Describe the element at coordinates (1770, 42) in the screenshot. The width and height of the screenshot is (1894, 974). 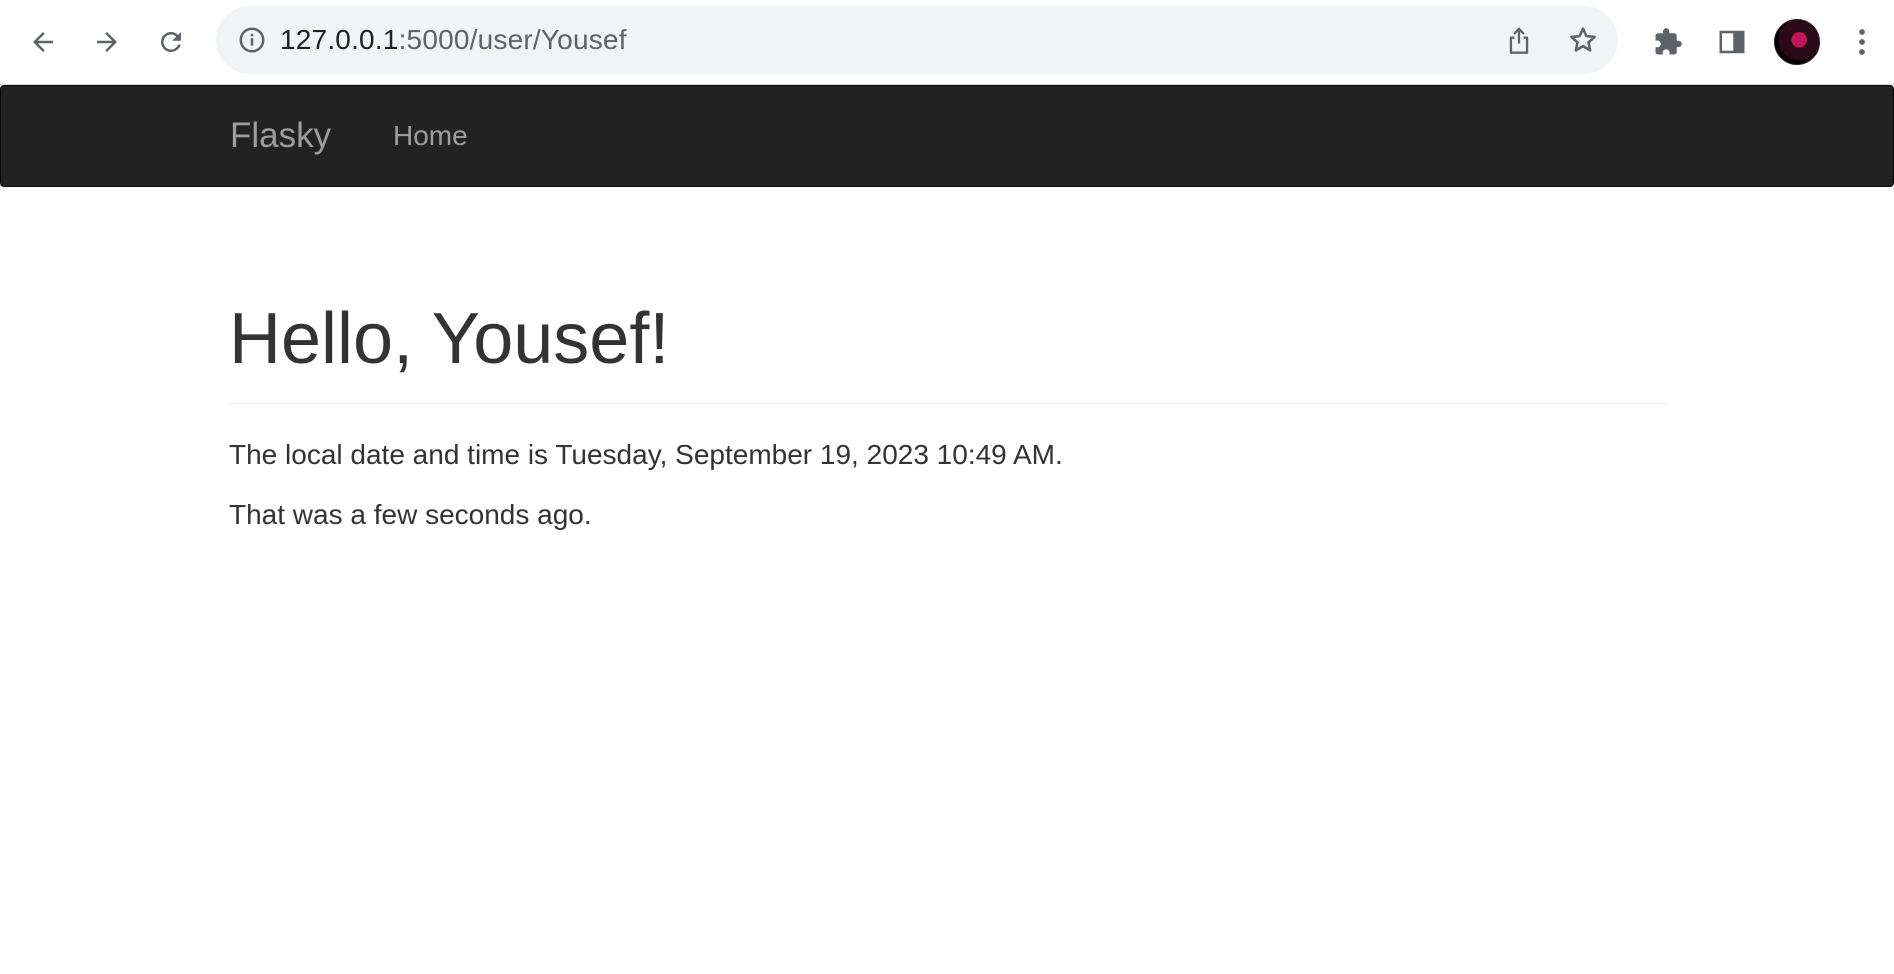
I see `browser-extensions-area` at that location.